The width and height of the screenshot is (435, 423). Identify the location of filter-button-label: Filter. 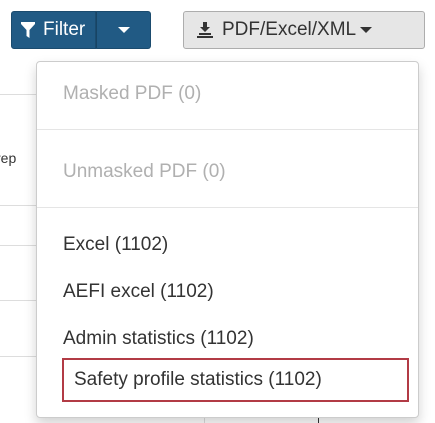
(64, 29).